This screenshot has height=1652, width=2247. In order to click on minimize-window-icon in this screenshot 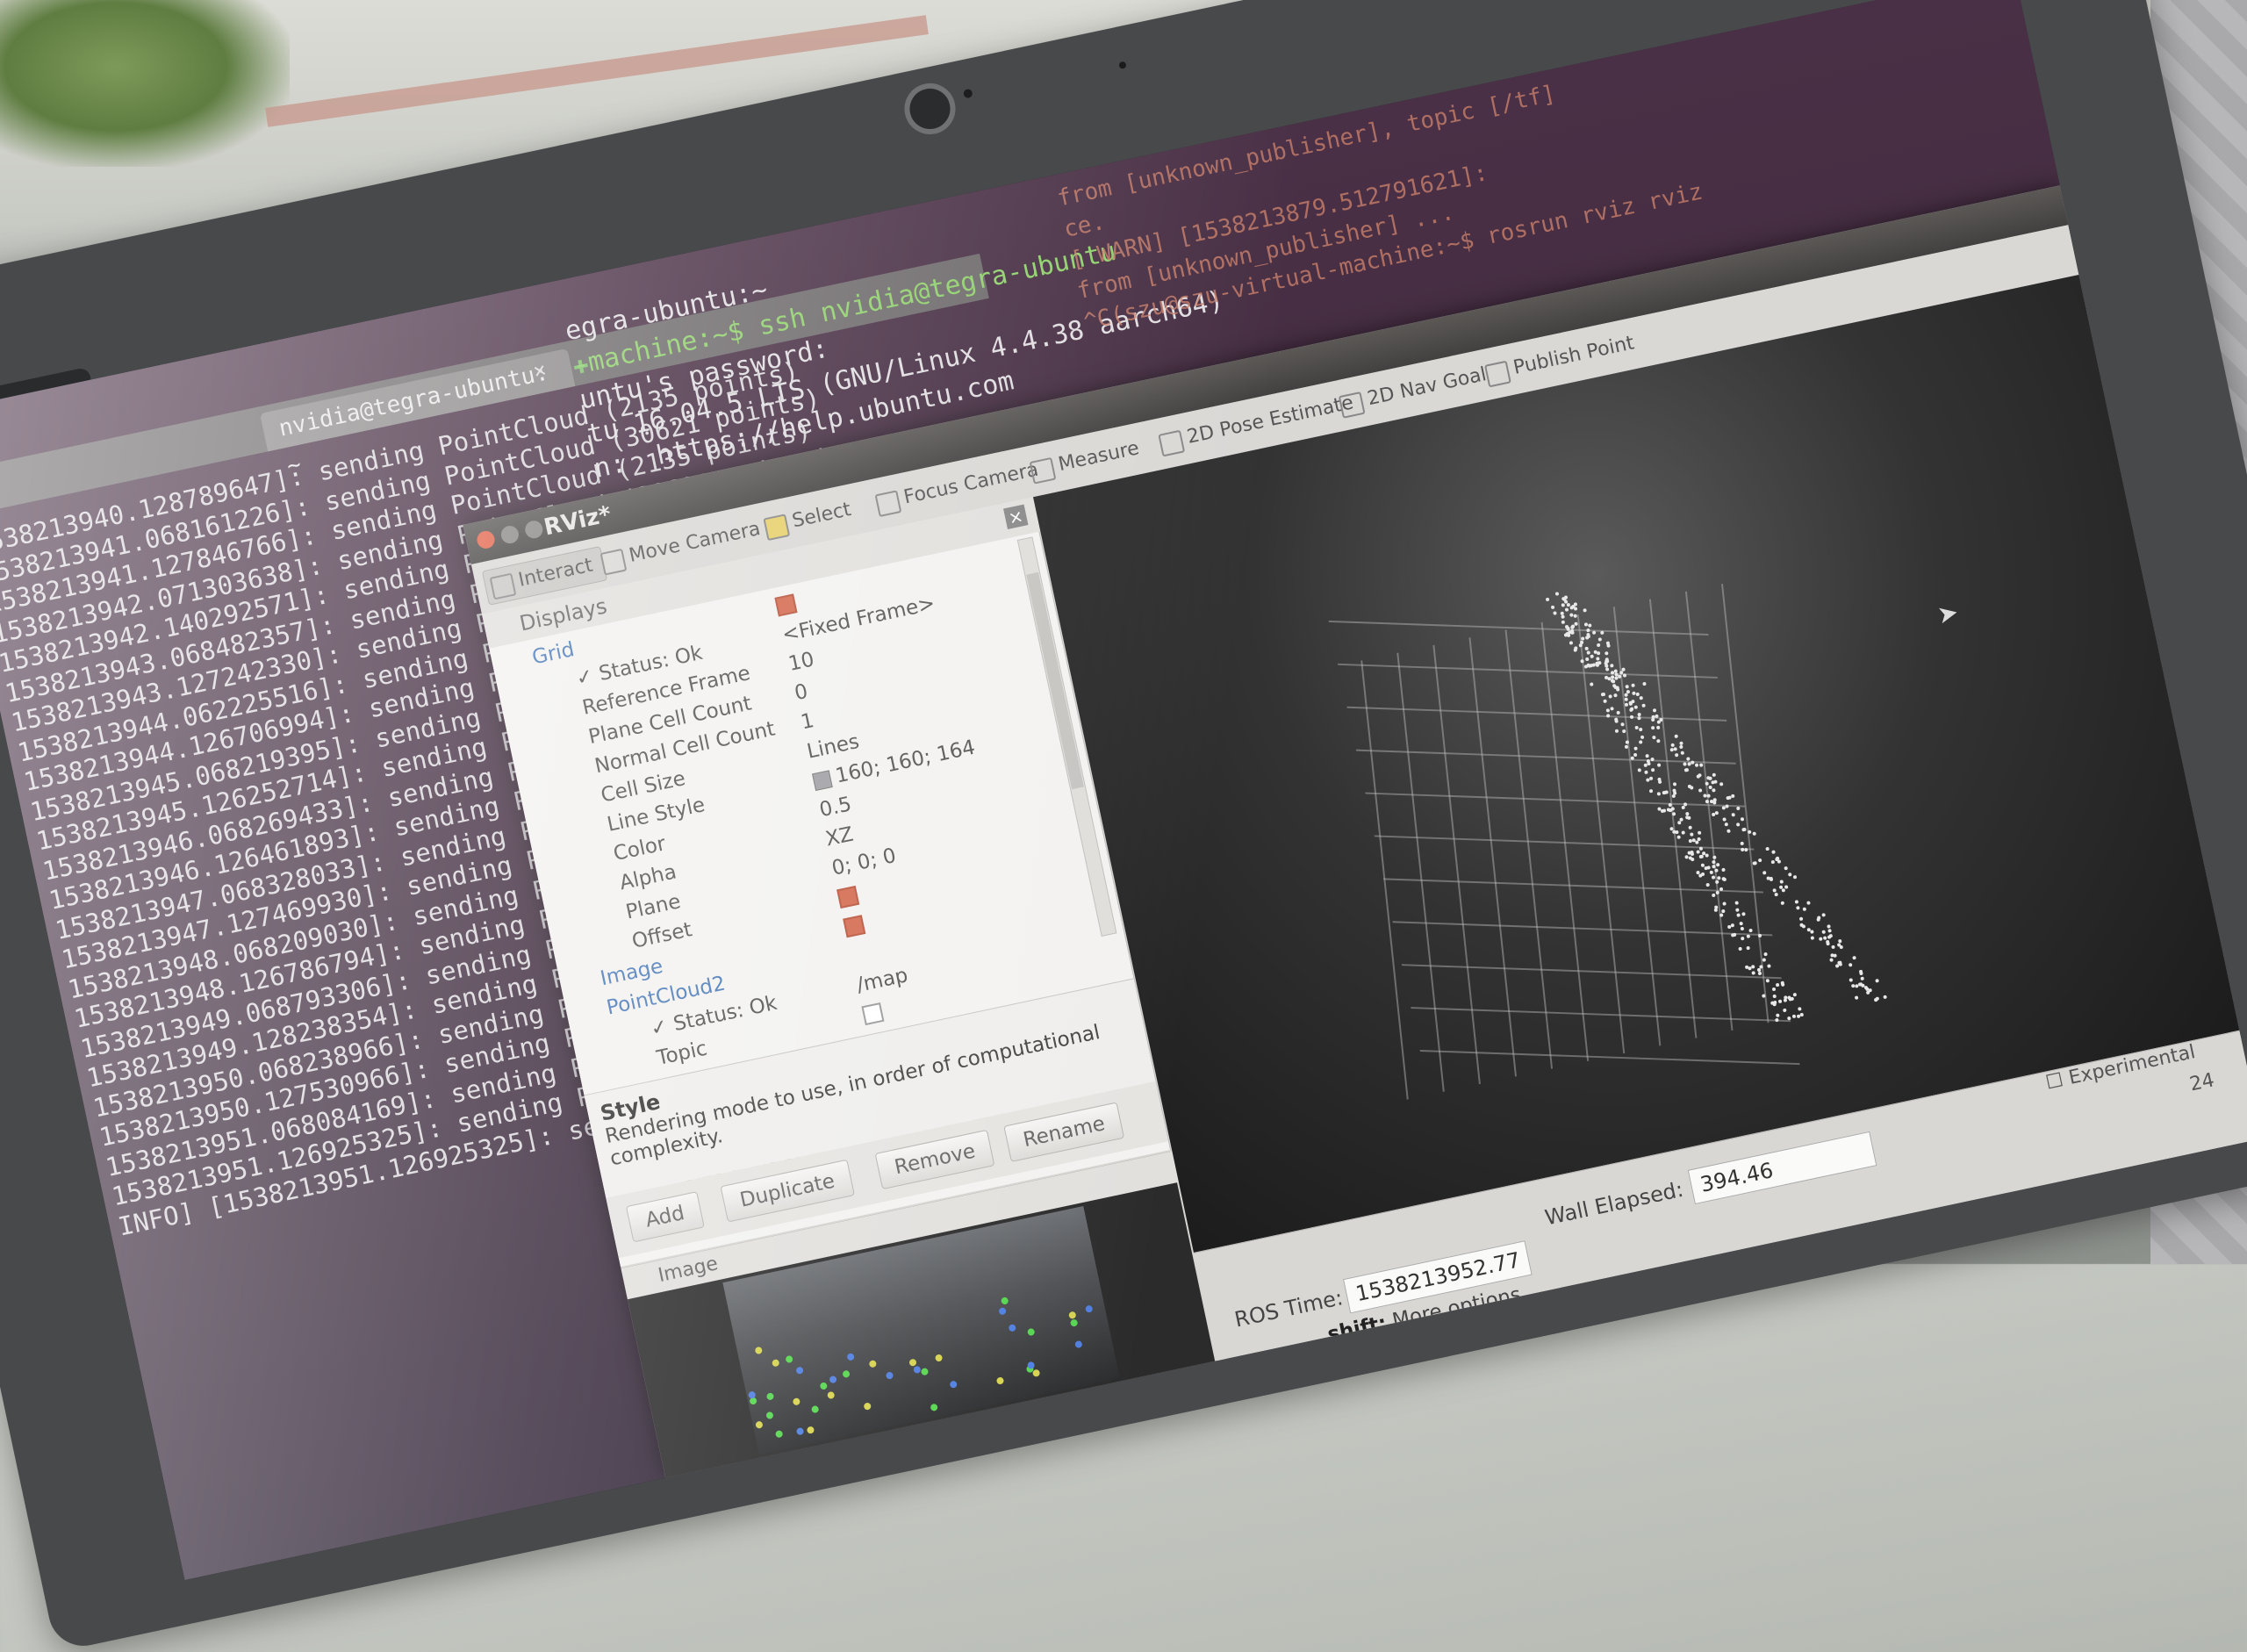, I will do `click(509, 534)`.